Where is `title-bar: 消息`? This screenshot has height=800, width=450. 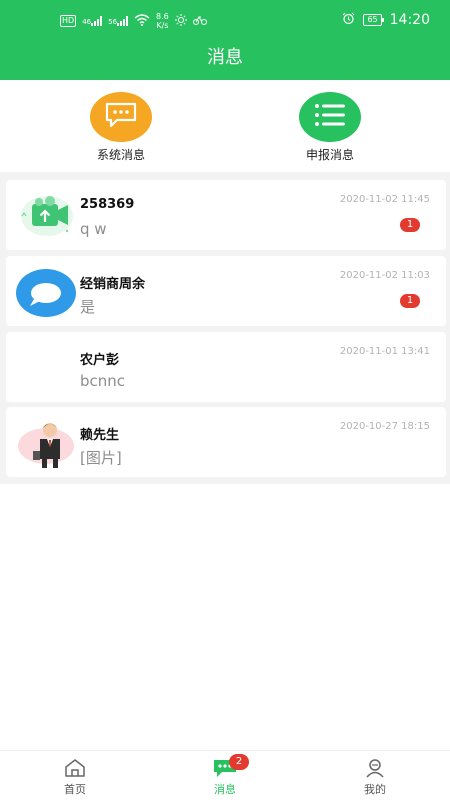 title-bar: 消息 is located at coordinates (225, 60).